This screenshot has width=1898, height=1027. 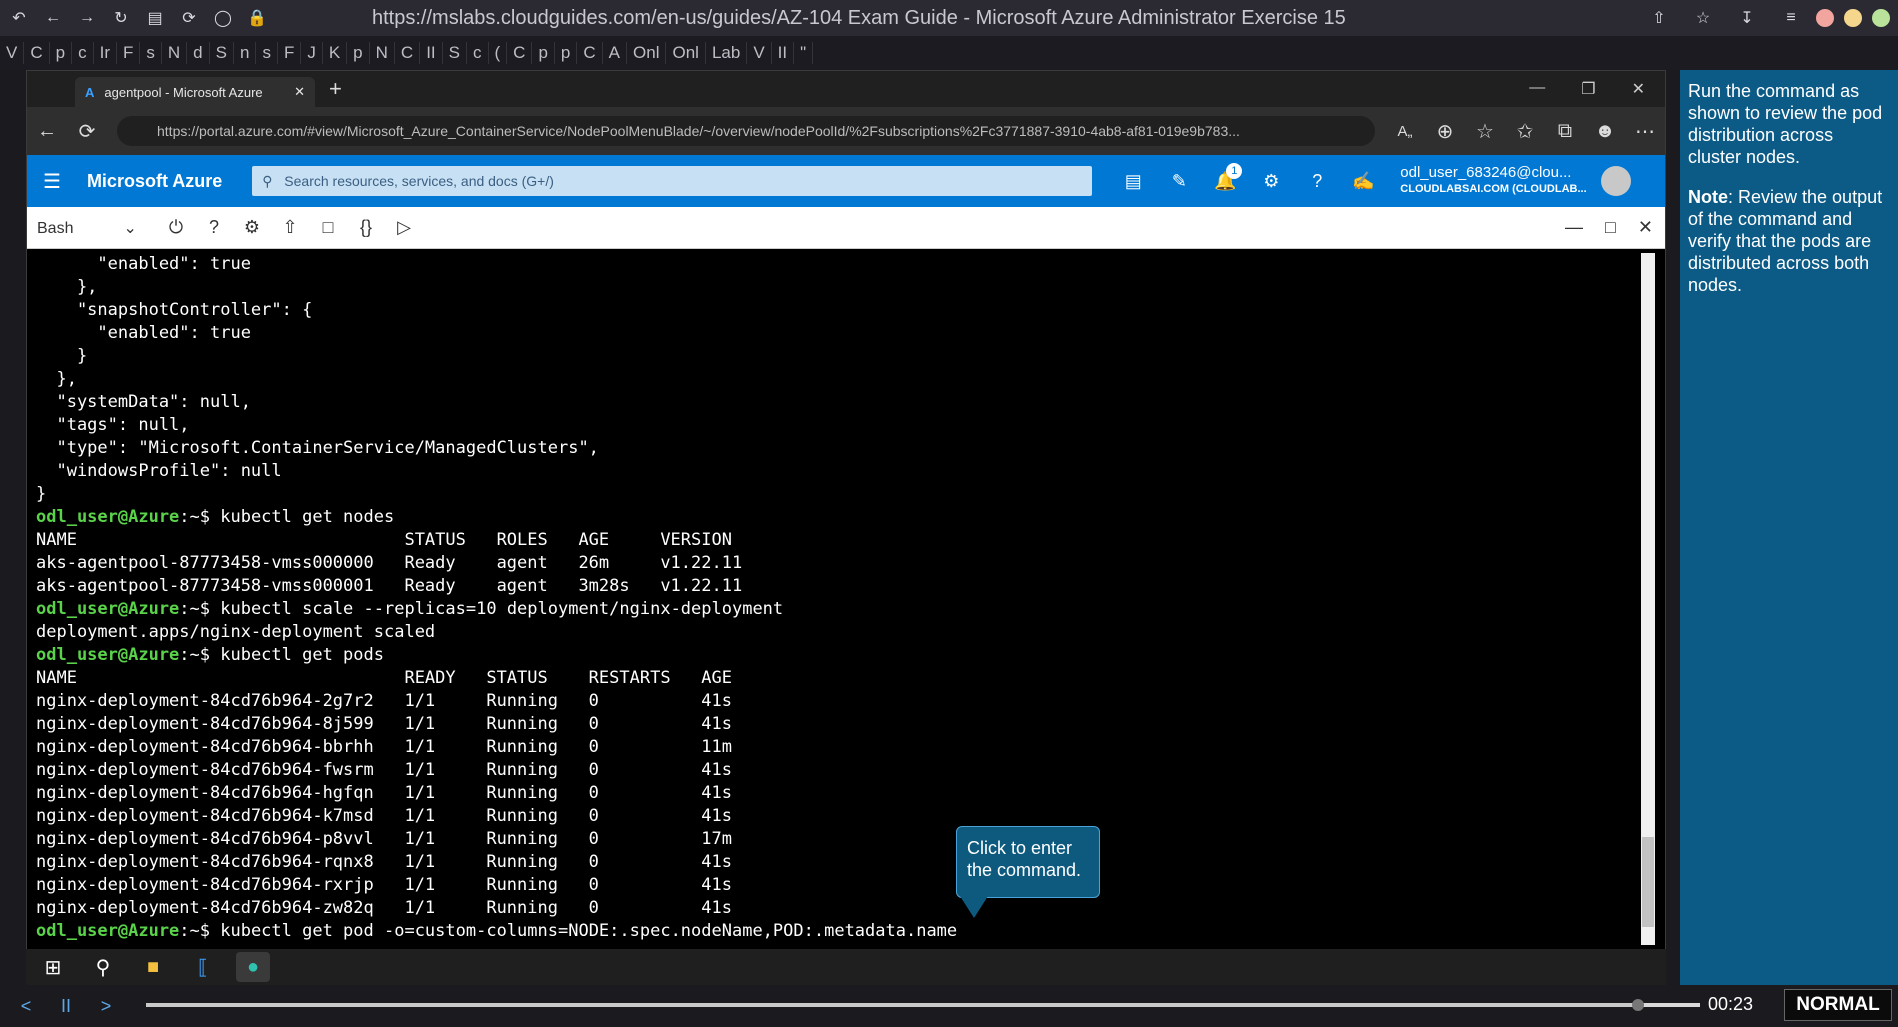 I want to click on cs-close-icon: ✕, so click(x=1645, y=227).